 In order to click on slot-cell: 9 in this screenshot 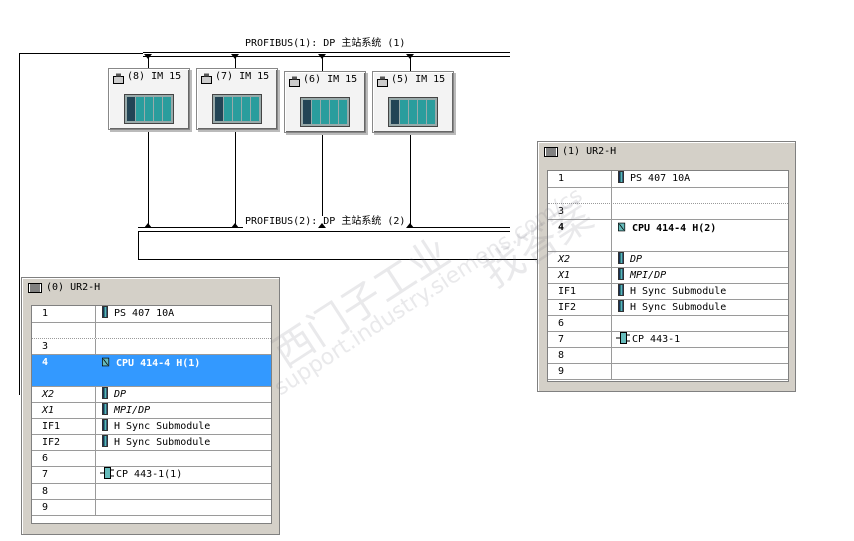, I will do `click(64, 507)`.